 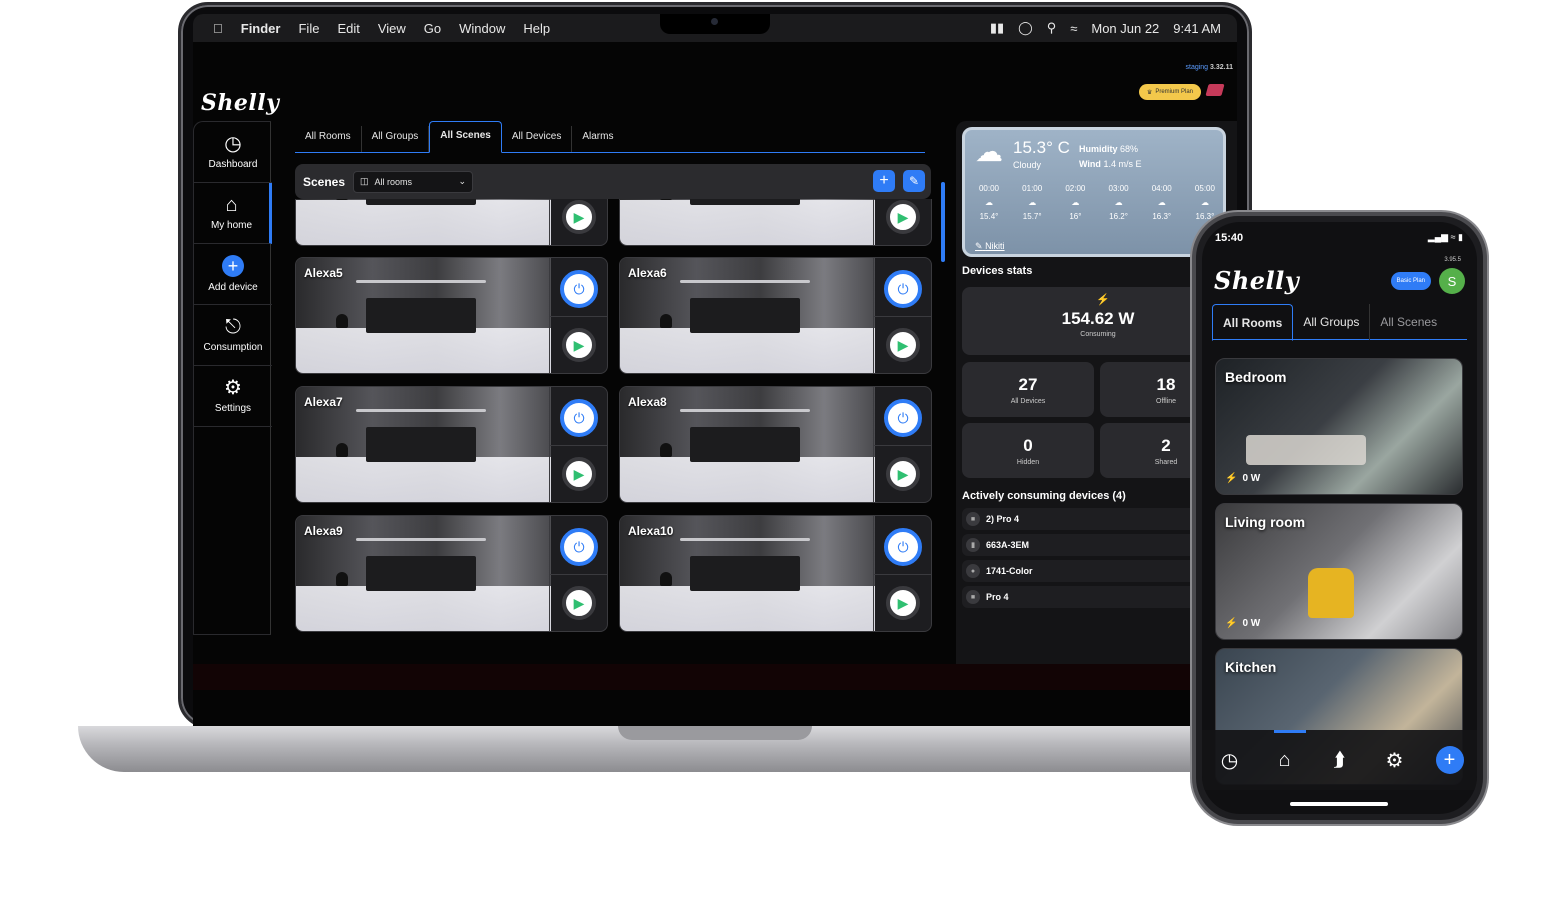 What do you see at coordinates (261, 28) in the screenshot?
I see `menu-finder: Finder` at bounding box center [261, 28].